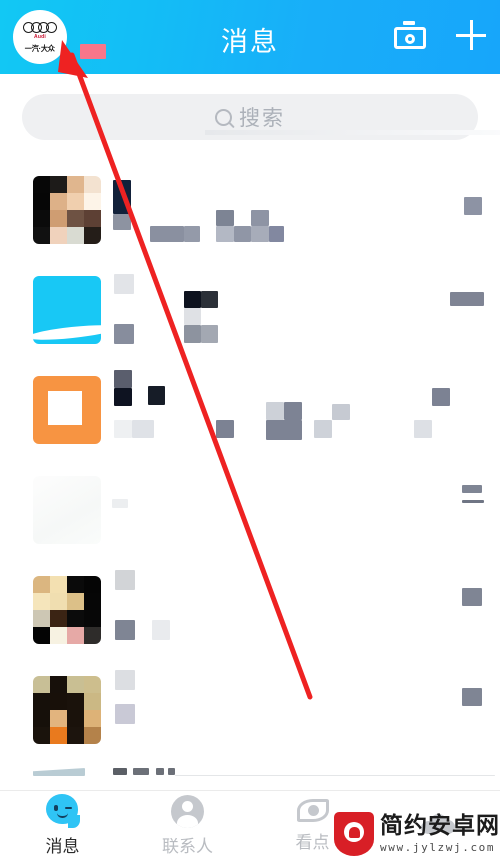 The image size is (500, 860). Describe the element at coordinates (250, 37) in the screenshot. I see `app-header: Audi 一汽·大众 消息` at that location.